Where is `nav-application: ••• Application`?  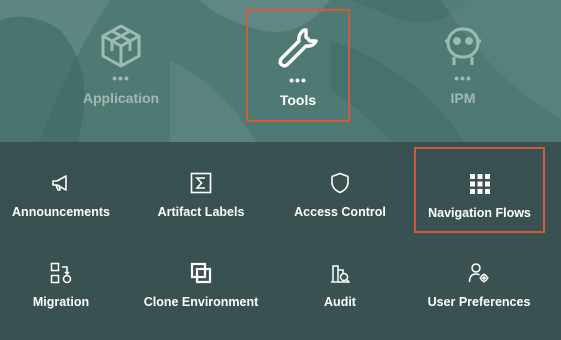 nav-application: ••• Application is located at coordinates (121, 65).